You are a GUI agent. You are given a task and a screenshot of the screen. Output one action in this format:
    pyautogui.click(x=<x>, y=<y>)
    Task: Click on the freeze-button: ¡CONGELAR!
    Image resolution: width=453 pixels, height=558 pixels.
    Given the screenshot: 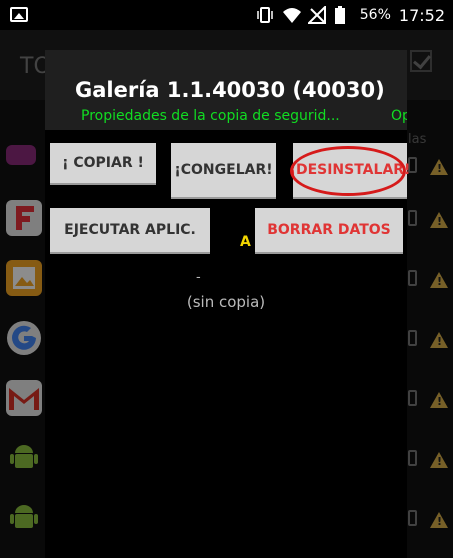 What is the action you would take?
    pyautogui.click(x=223, y=171)
    